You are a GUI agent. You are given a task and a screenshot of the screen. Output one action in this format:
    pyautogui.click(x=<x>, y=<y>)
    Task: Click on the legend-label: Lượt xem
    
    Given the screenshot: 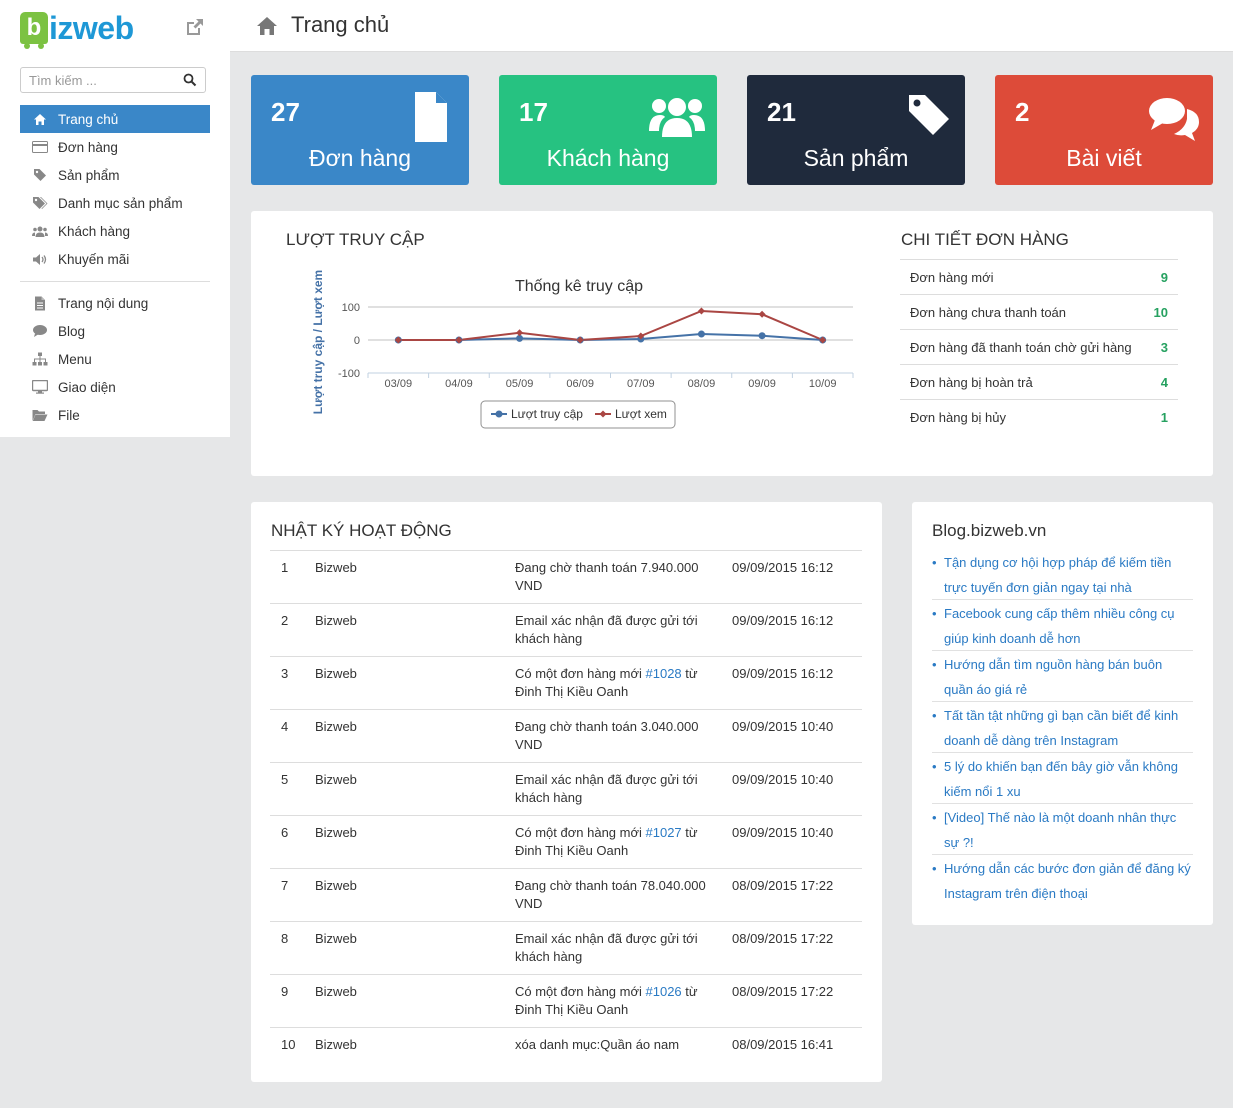 What is the action you would take?
    pyautogui.click(x=641, y=414)
    